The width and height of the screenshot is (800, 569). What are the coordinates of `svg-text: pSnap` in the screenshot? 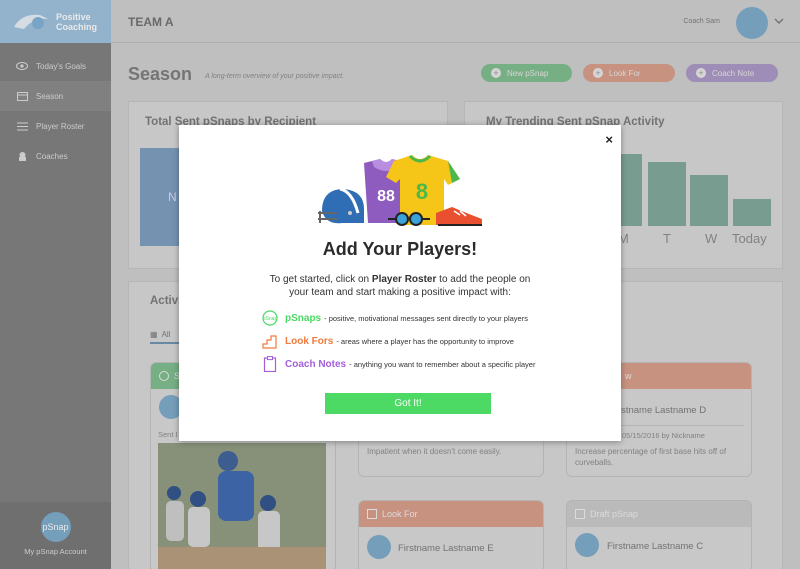 It's located at (270, 319).